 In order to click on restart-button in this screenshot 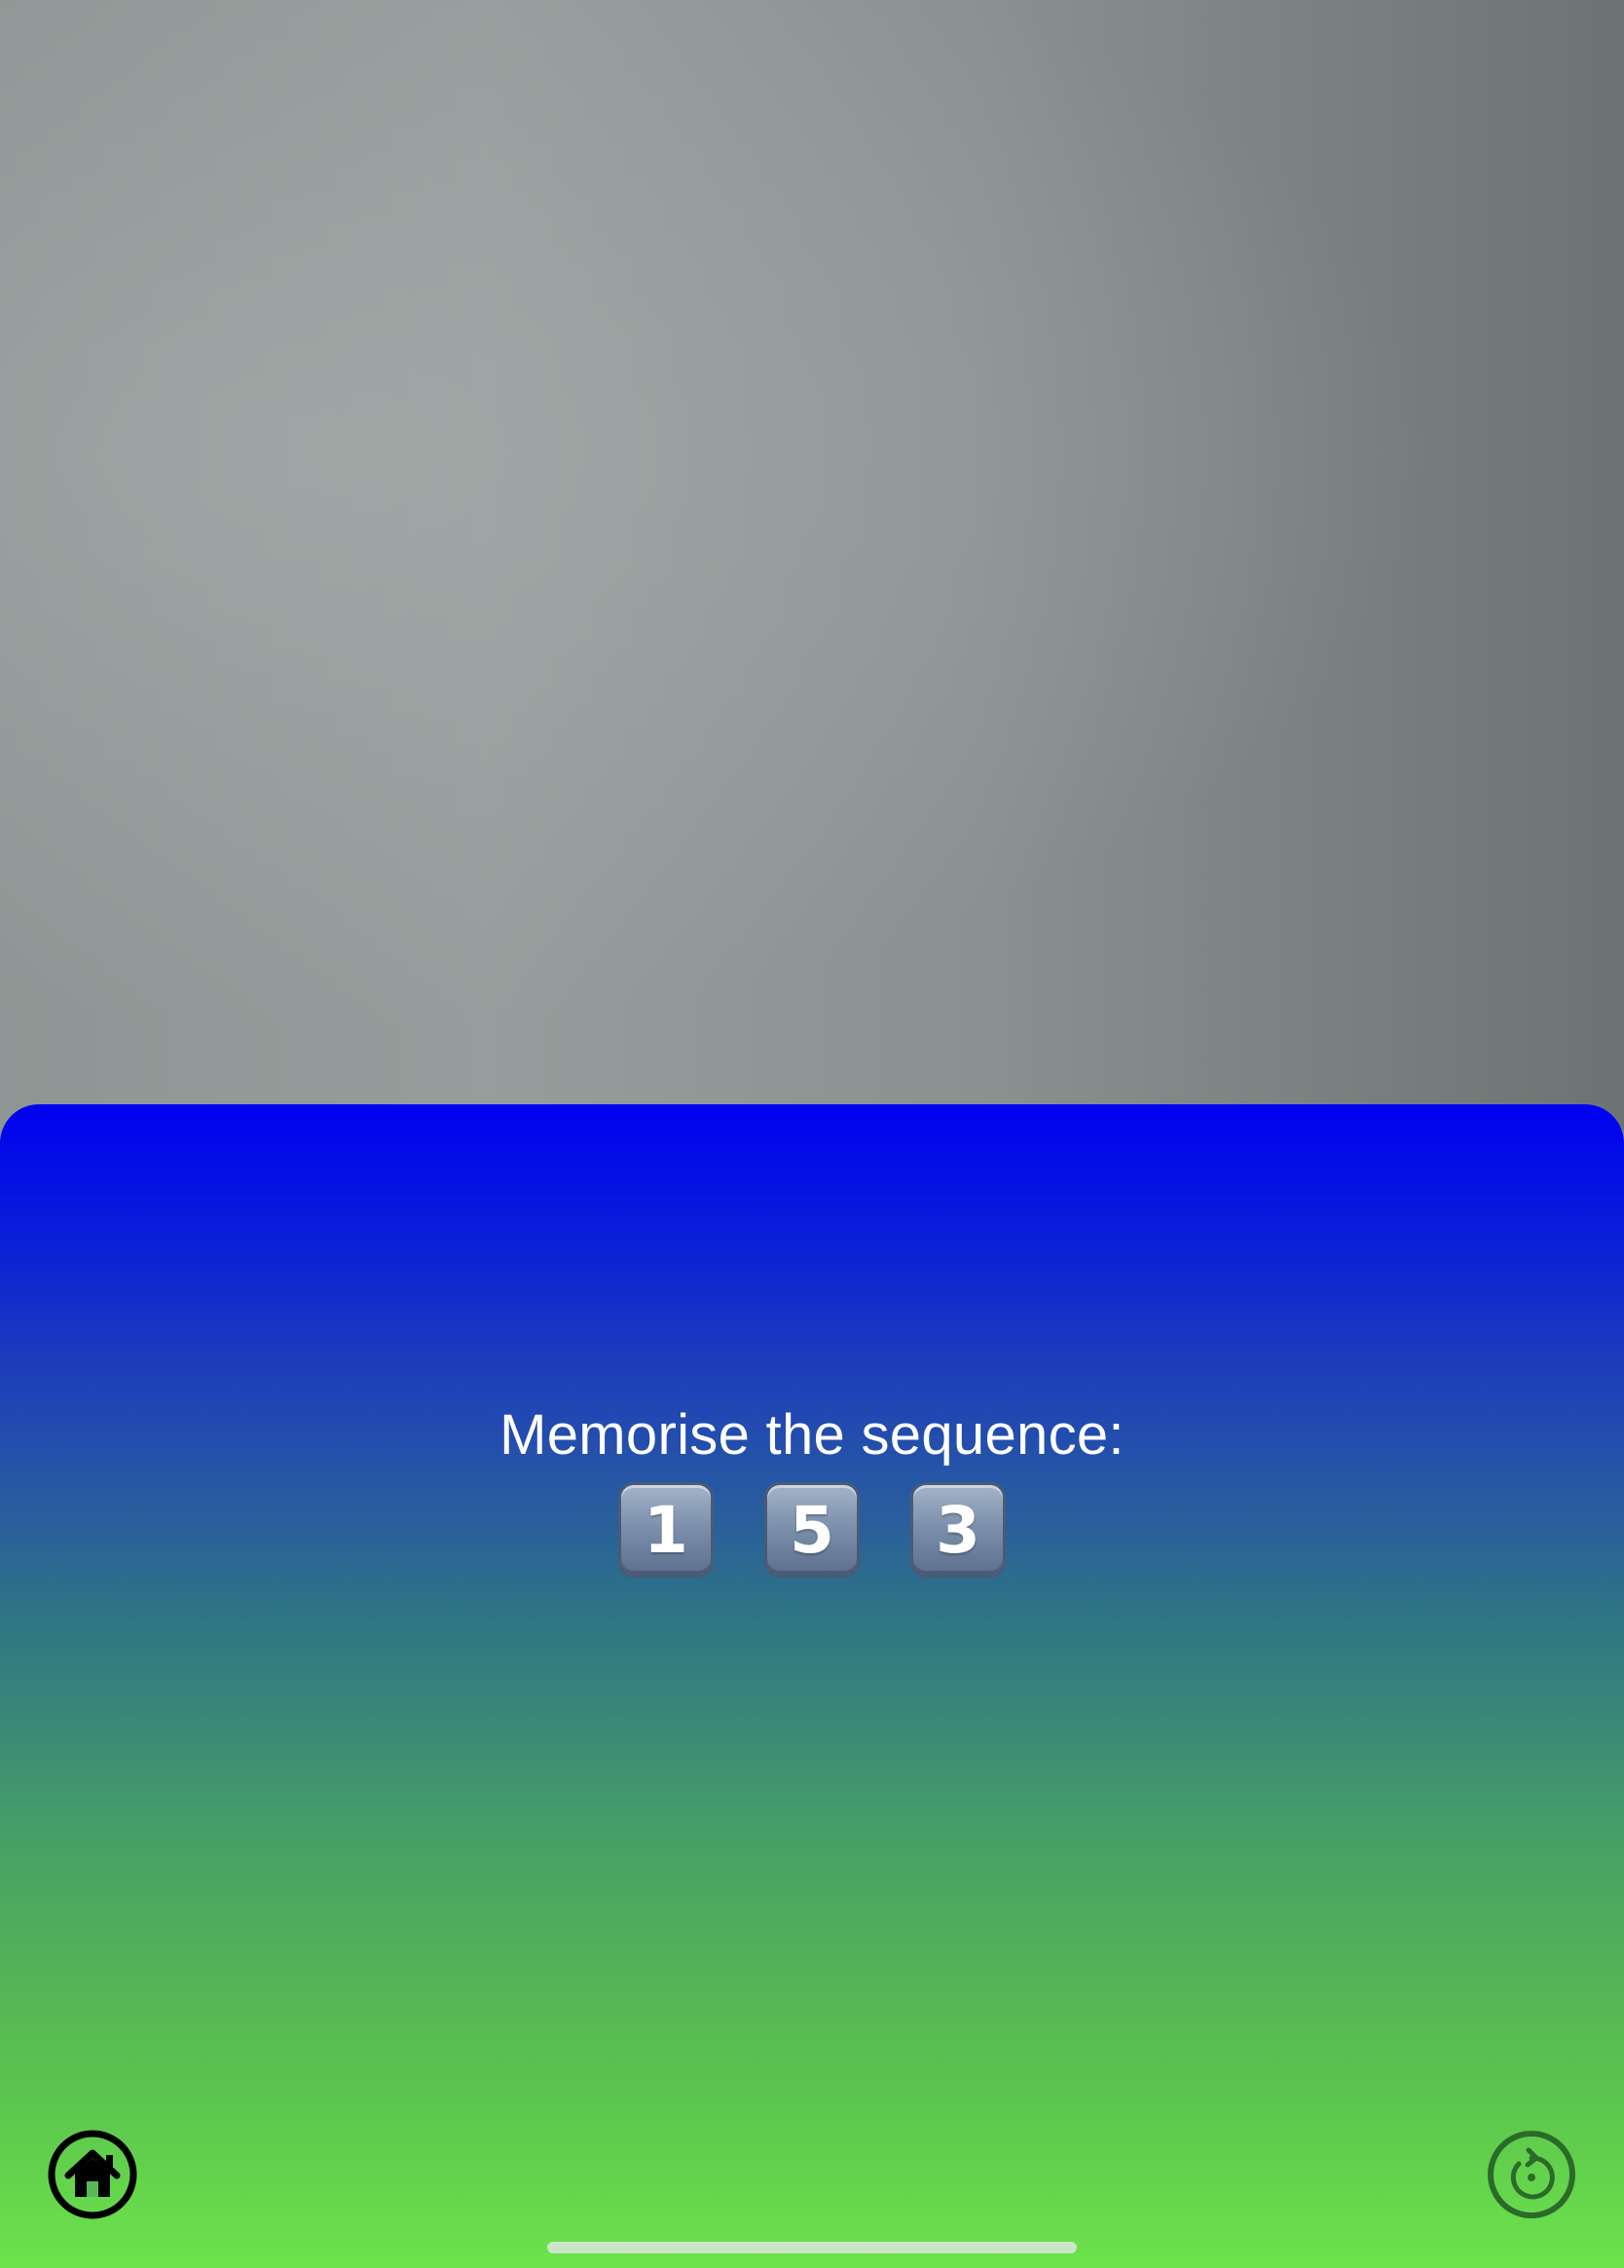, I will do `click(1531, 2174)`.